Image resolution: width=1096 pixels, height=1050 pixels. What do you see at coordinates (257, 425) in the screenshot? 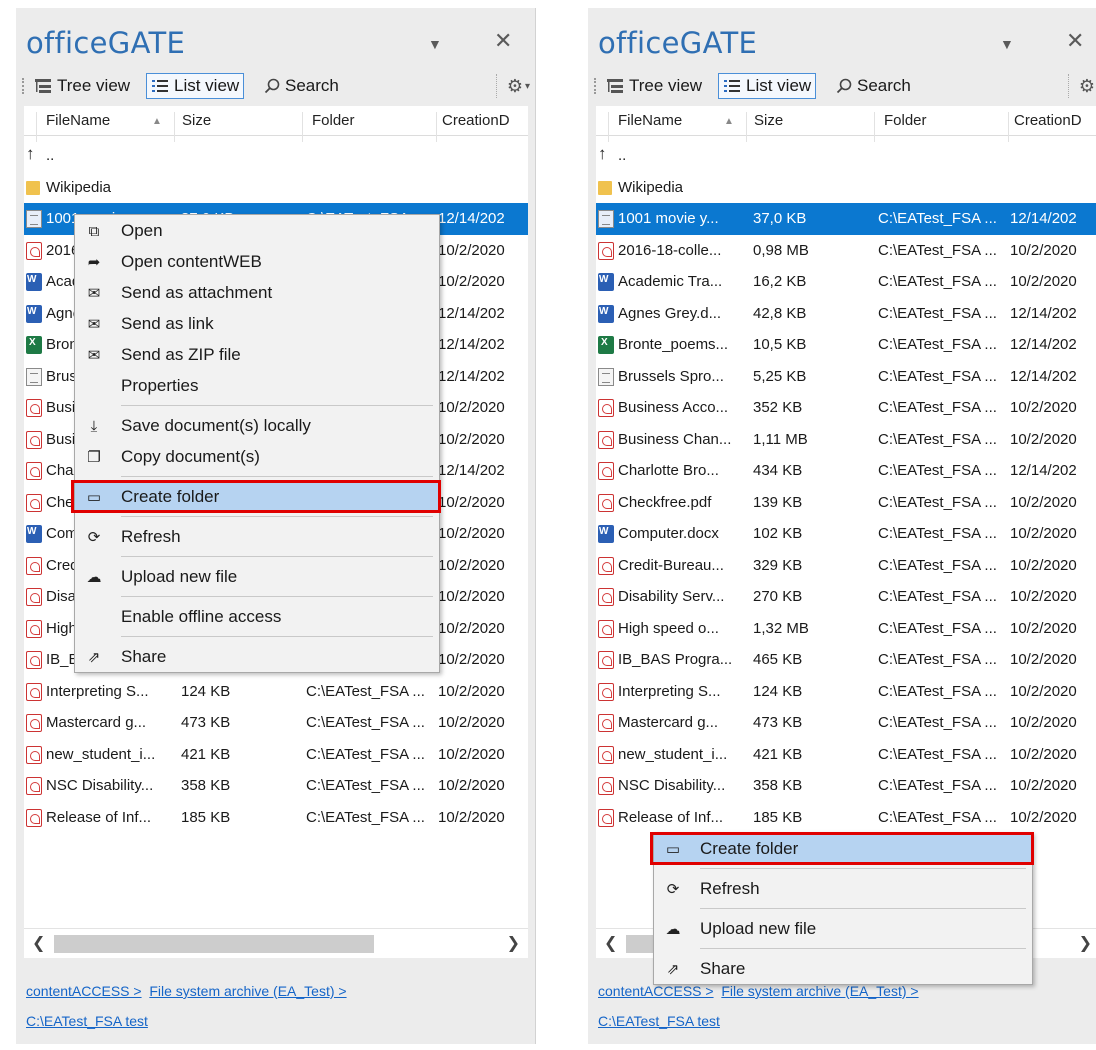
I see `menu-item-save-document-s-locally: ⤓ Save document(s) locally` at bounding box center [257, 425].